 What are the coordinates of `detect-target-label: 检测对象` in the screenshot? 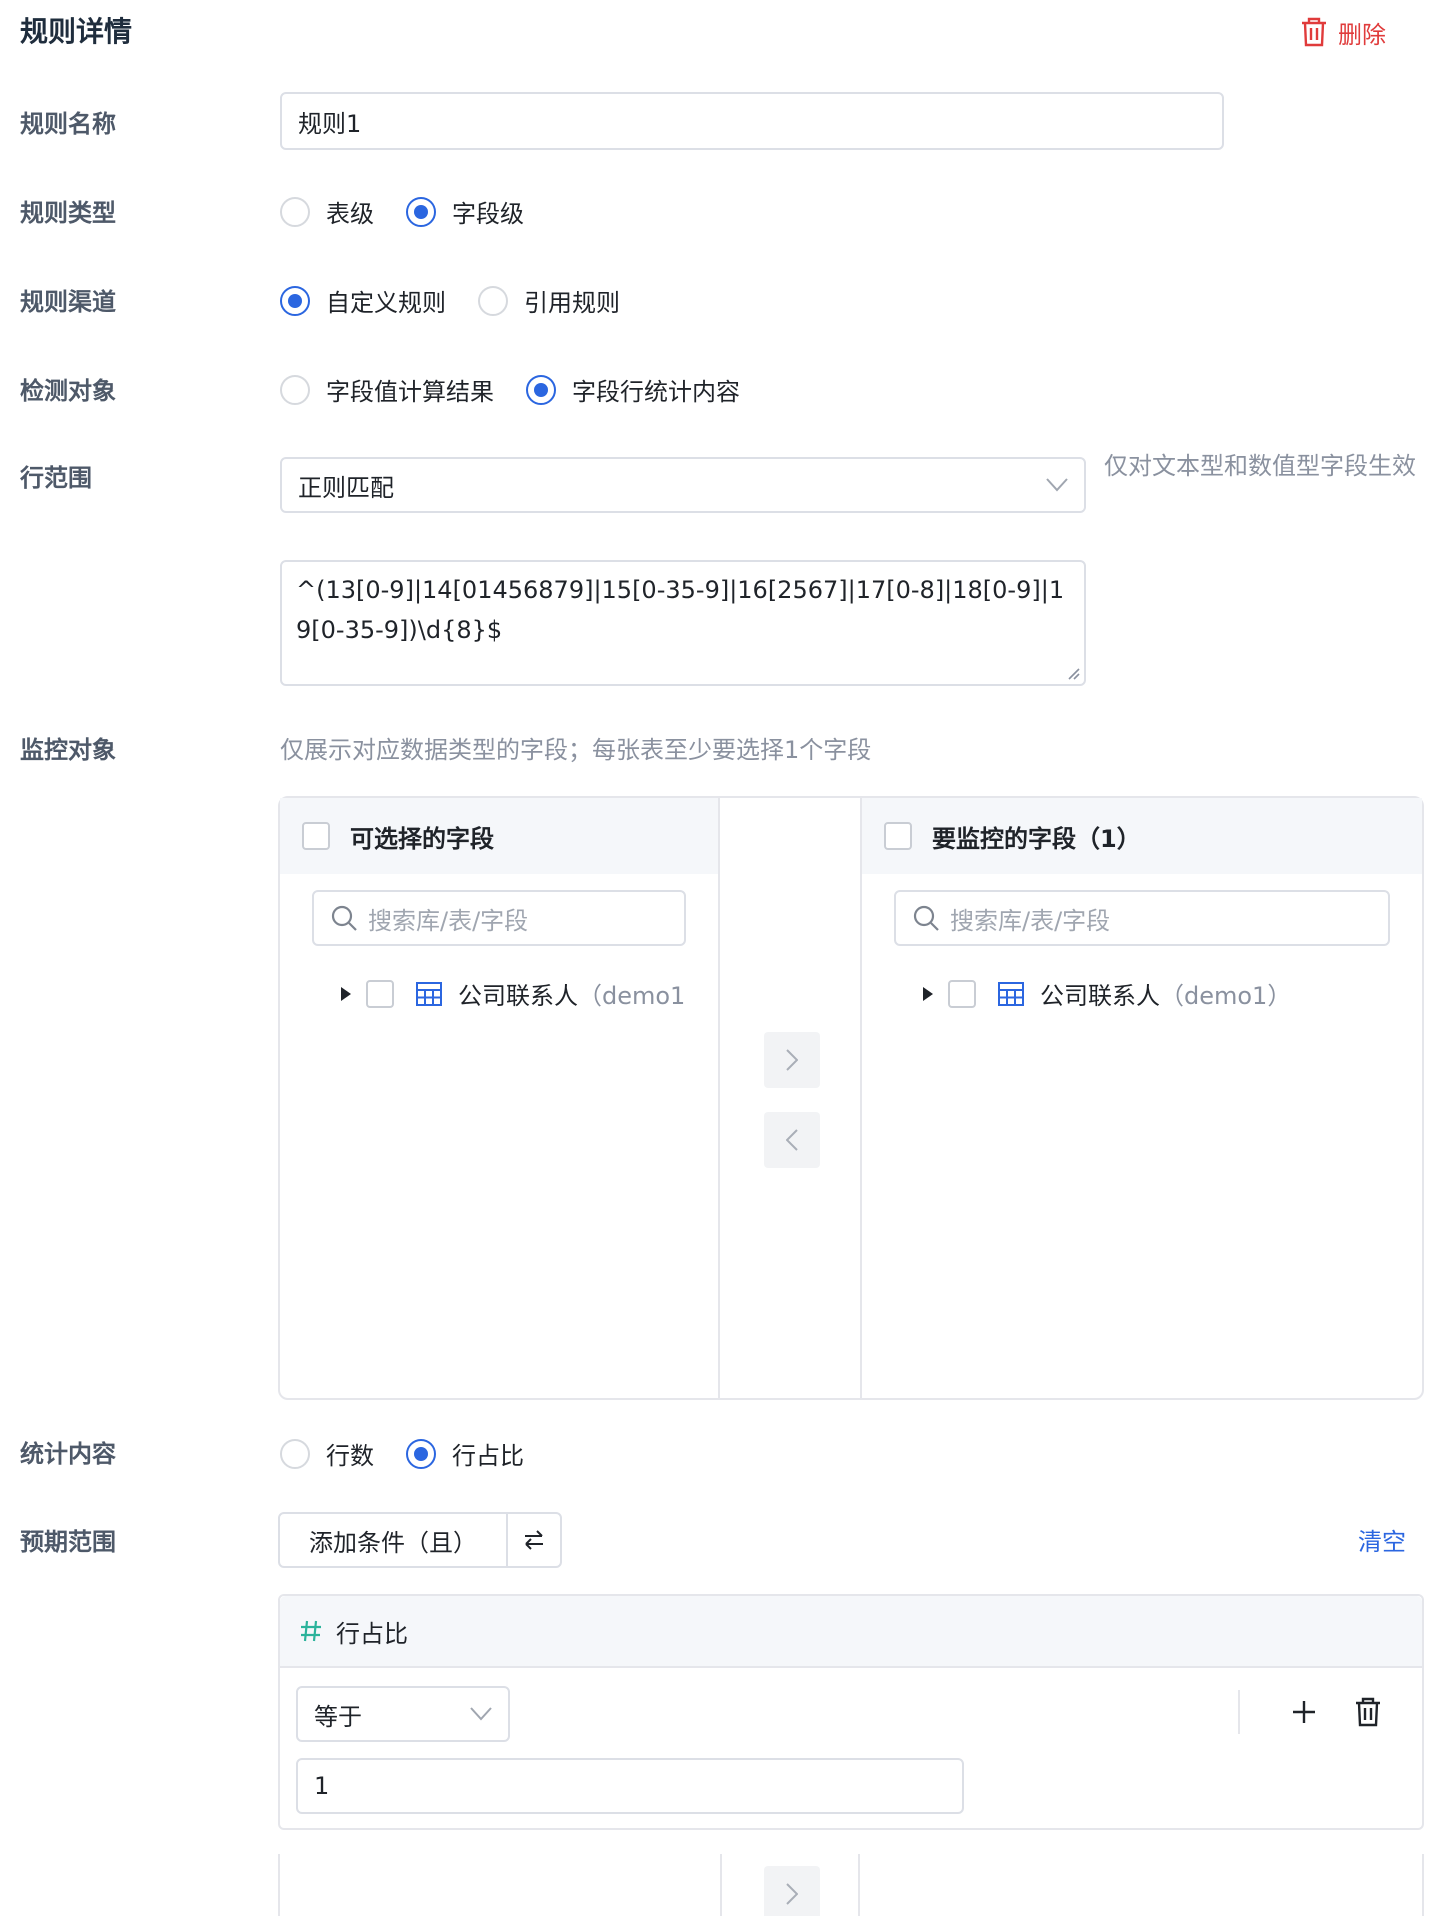 It's located at (68, 391).